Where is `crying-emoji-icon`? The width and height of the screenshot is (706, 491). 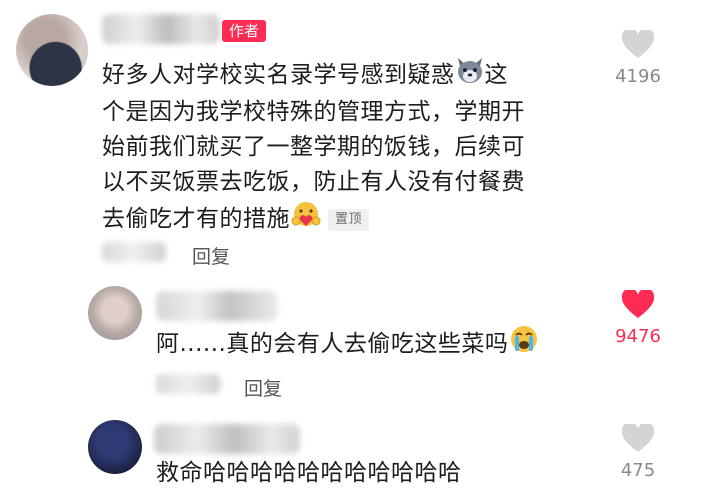
crying-emoji-icon is located at coordinates (524, 344).